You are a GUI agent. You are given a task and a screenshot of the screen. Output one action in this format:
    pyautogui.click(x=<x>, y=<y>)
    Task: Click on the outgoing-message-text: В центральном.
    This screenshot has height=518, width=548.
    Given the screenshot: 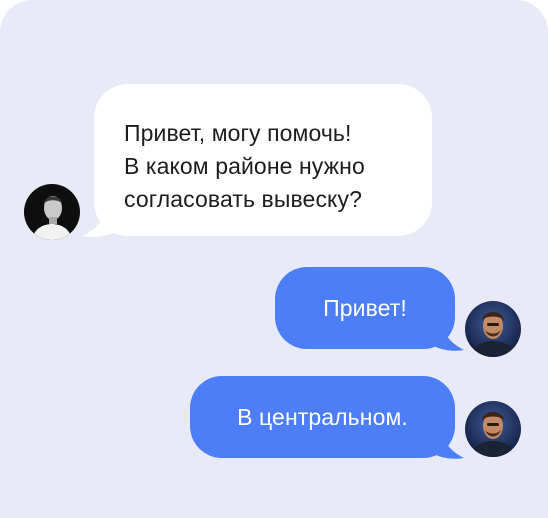 What is the action you would take?
    pyautogui.click(x=322, y=416)
    